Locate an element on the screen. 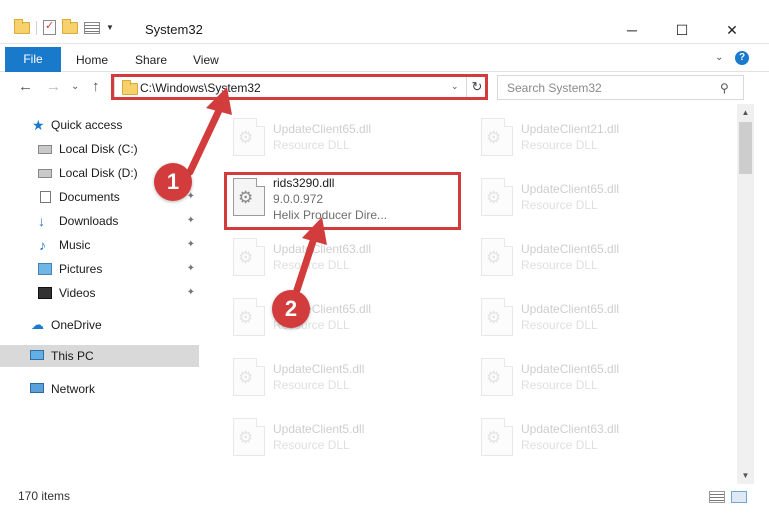  forward-button: → is located at coordinates (53, 86).